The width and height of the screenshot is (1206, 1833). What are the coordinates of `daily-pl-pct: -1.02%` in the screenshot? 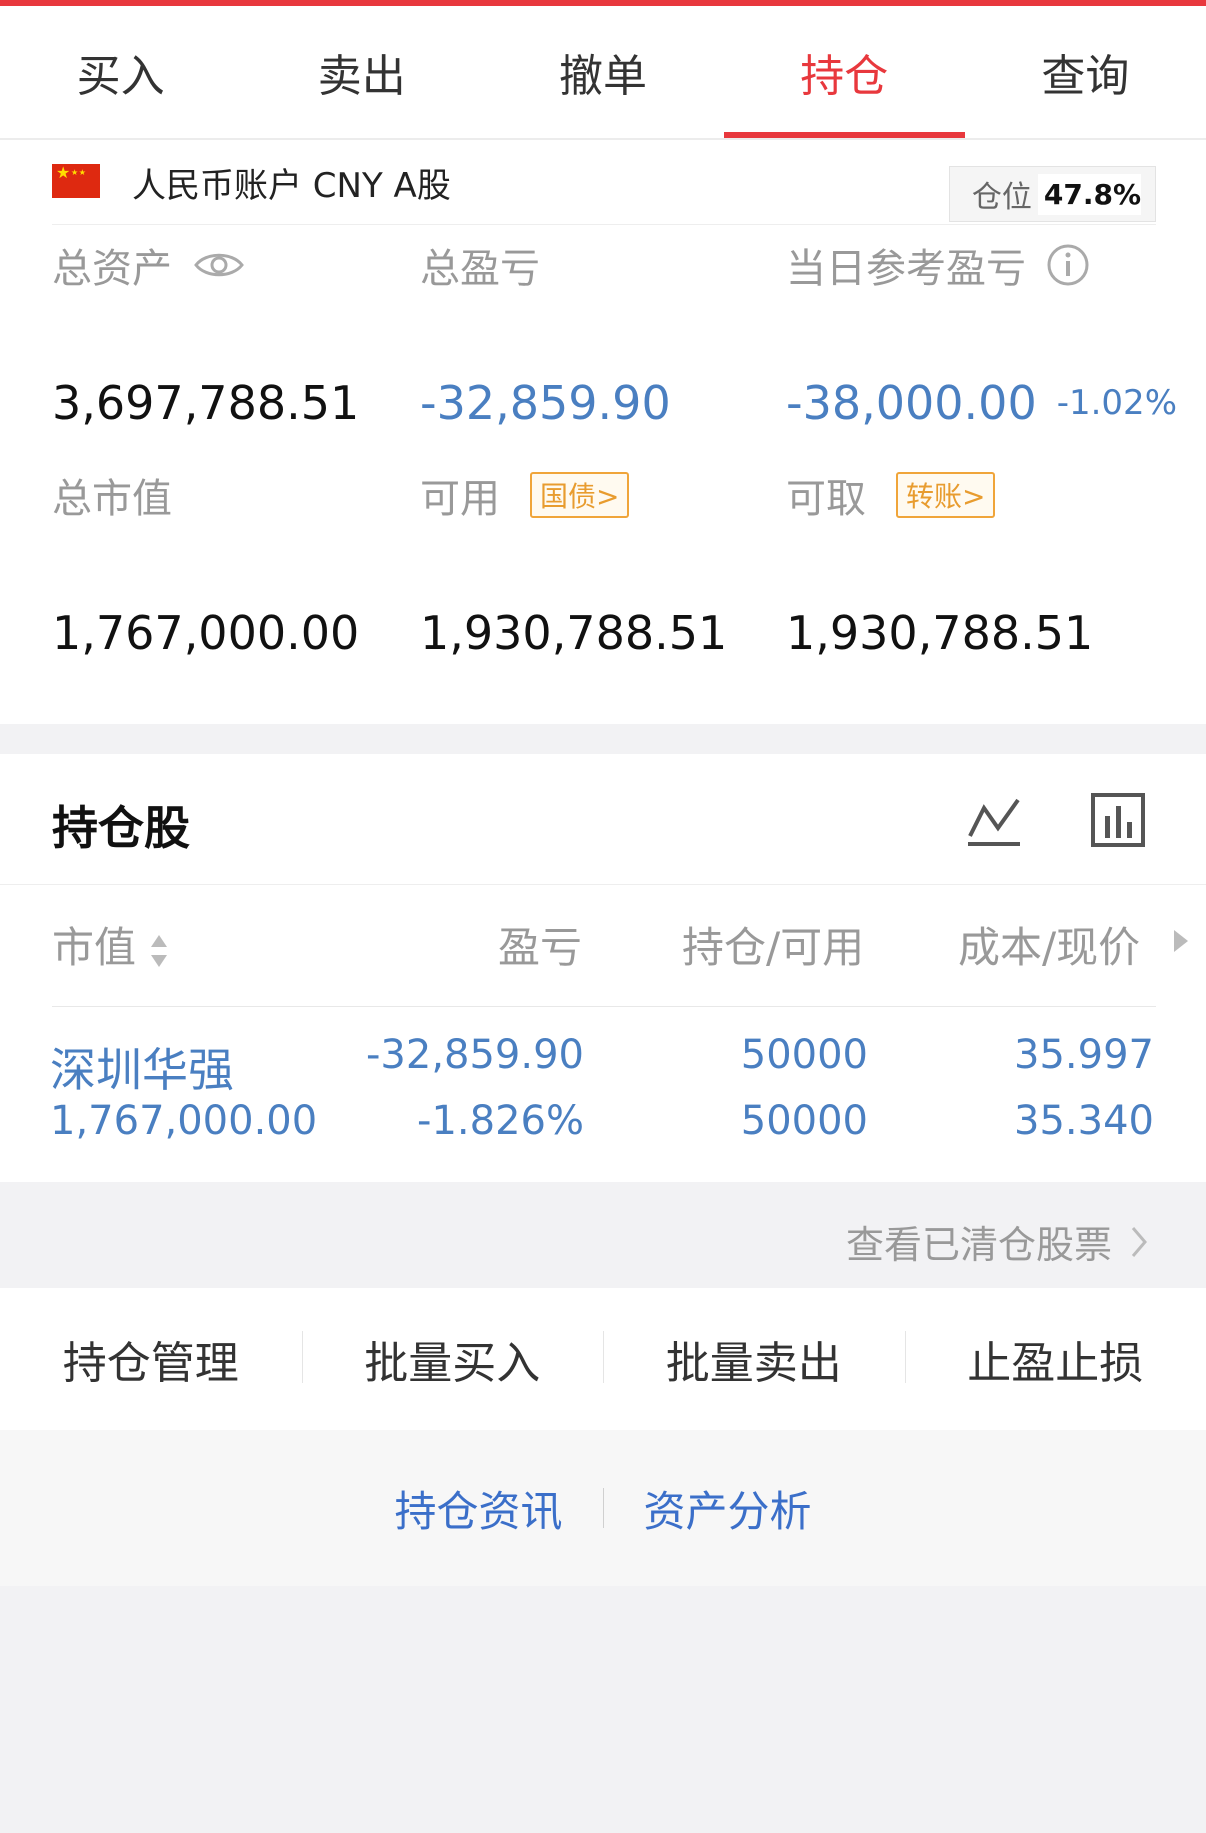 It's located at (1116, 403).